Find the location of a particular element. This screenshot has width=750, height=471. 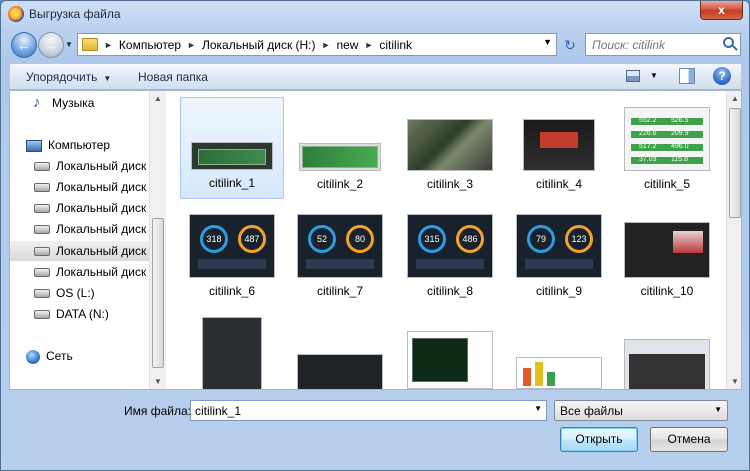

filetype-select: Все файлы ▼ is located at coordinates (641, 410).